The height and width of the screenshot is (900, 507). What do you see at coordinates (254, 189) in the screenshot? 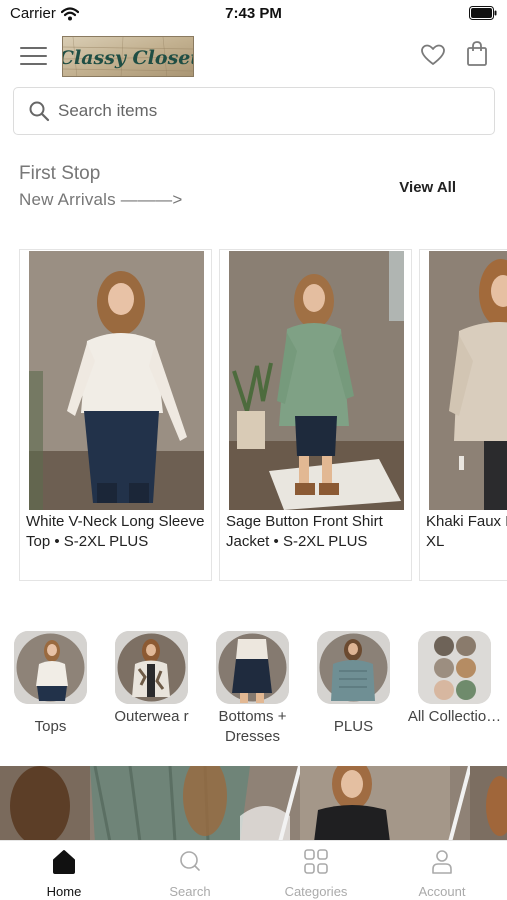
I see `new-arrivals-header: First Stop New Arrivals ———> View All` at bounding box center [254, 189].